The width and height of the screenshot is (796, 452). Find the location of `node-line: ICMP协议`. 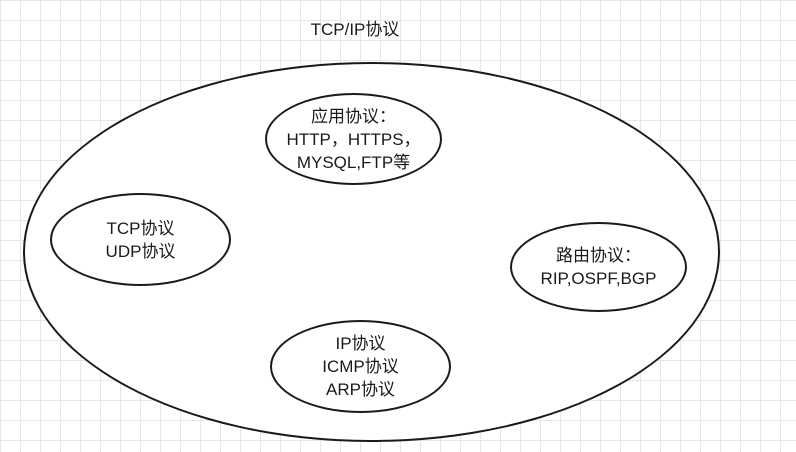

node-line: ICMP协议 is located at coordinates (360, 366).